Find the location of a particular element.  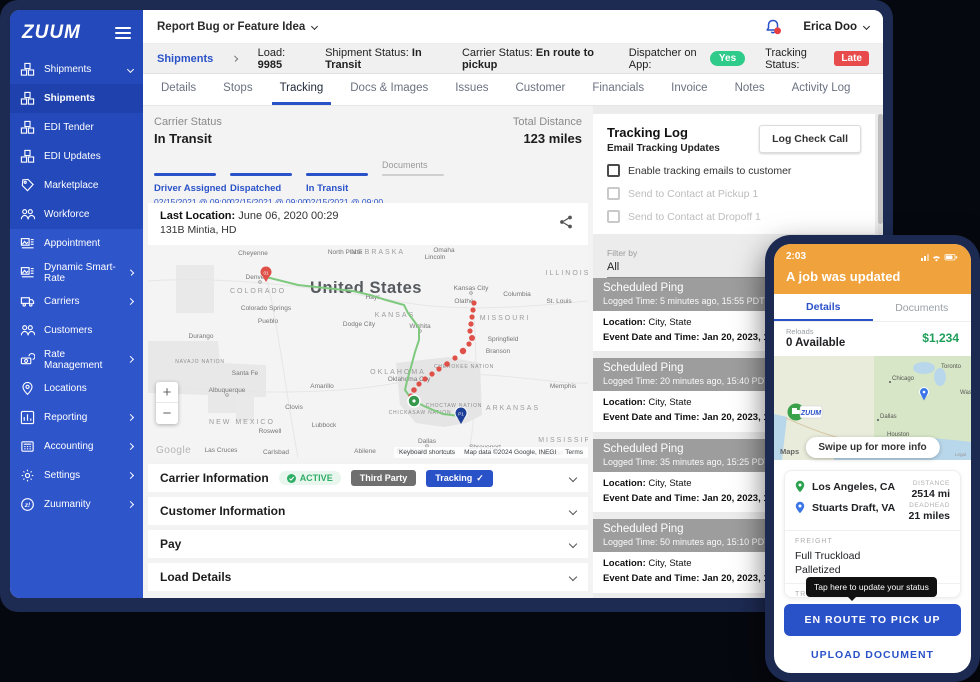

map-city-label: Lincoln is located at coordinates (435, 257).